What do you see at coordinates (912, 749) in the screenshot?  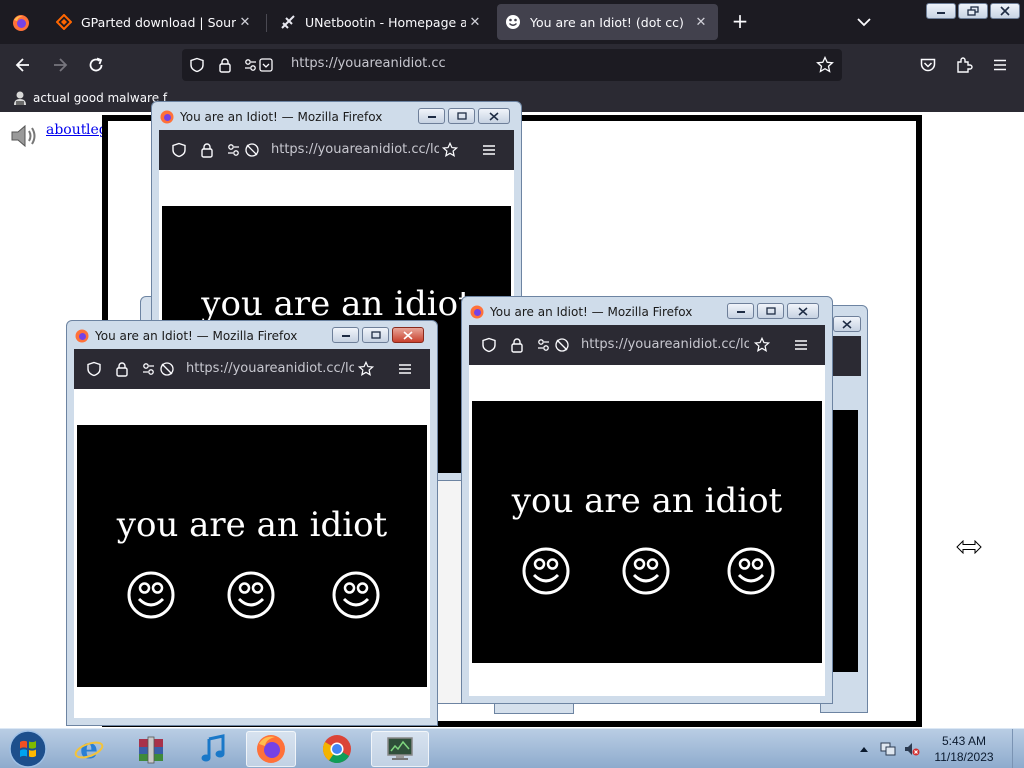 I see `volume-muted-icon` at bounding box center [912, 749].